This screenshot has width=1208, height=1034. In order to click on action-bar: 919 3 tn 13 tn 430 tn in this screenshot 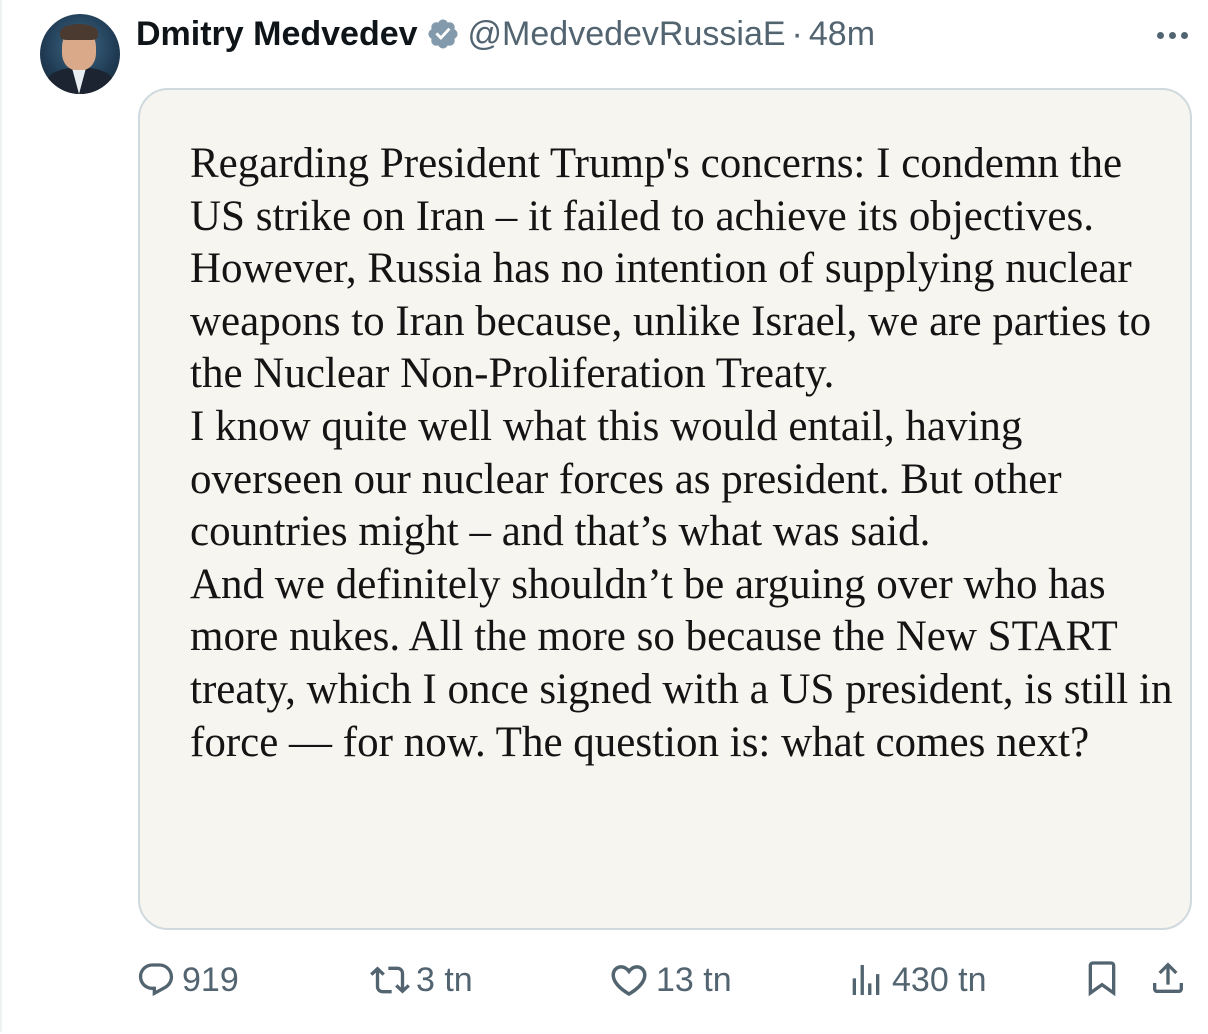, I will do `click(604, 980)`.